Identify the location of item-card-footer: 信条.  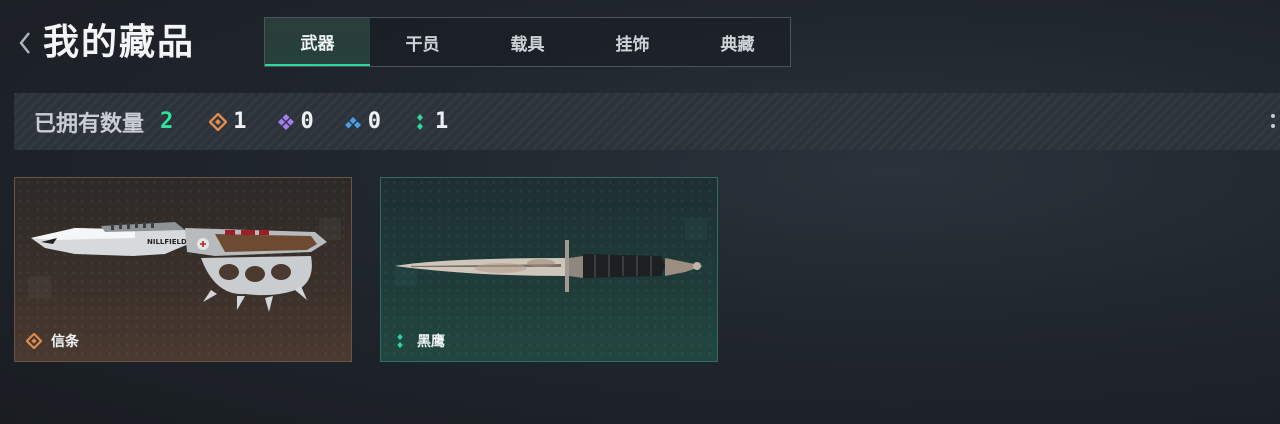
(52, 341).